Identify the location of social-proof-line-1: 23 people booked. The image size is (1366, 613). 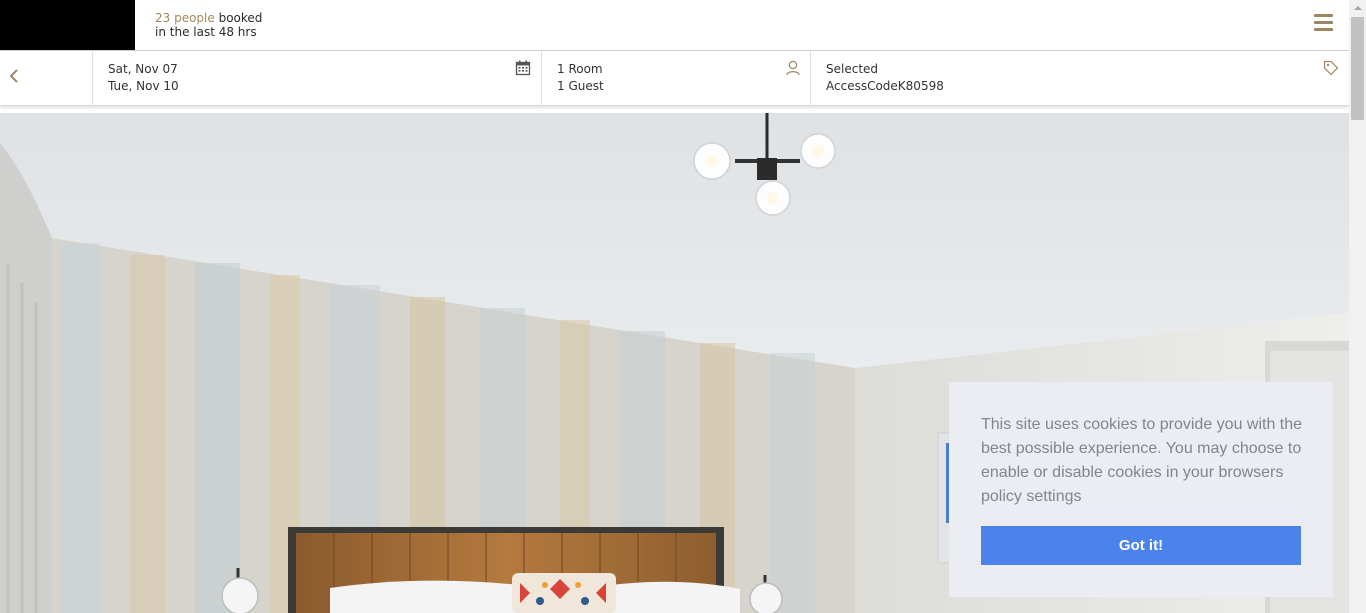
(208, 18).